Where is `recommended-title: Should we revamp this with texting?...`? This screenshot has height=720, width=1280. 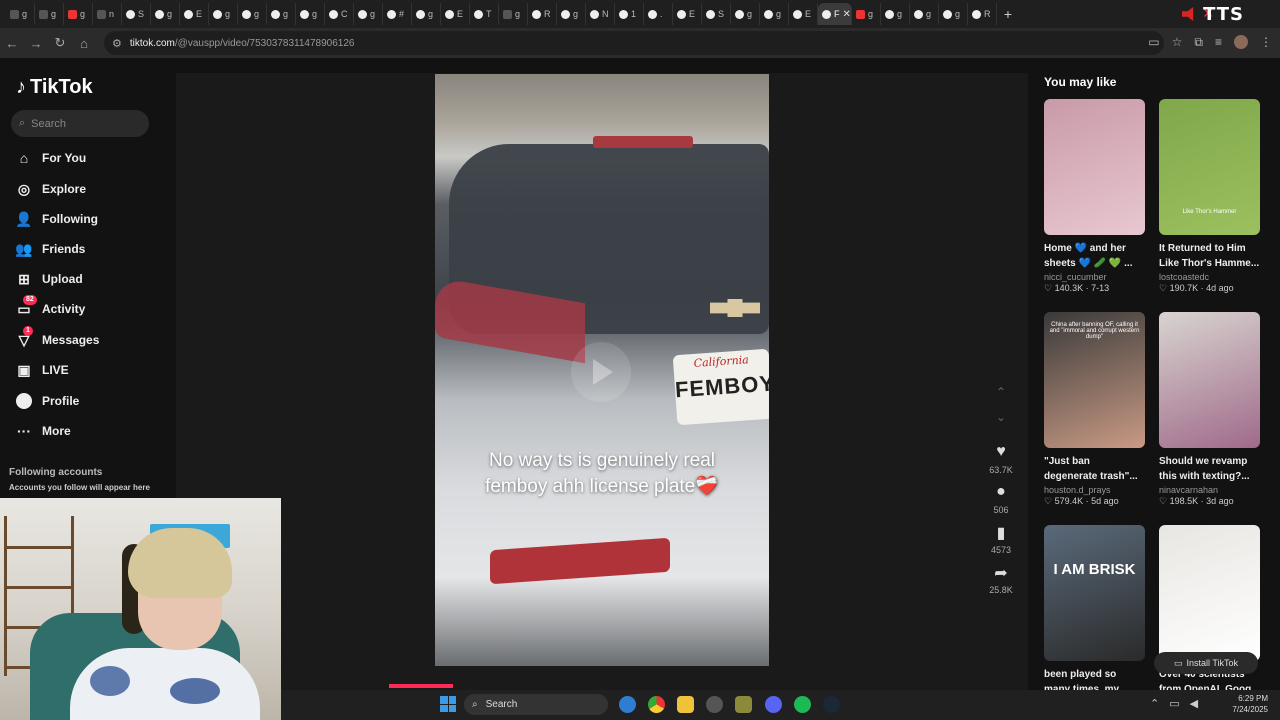 recommended-title: Should we revamp this with texting?... is located at coordinates (1209, 469).